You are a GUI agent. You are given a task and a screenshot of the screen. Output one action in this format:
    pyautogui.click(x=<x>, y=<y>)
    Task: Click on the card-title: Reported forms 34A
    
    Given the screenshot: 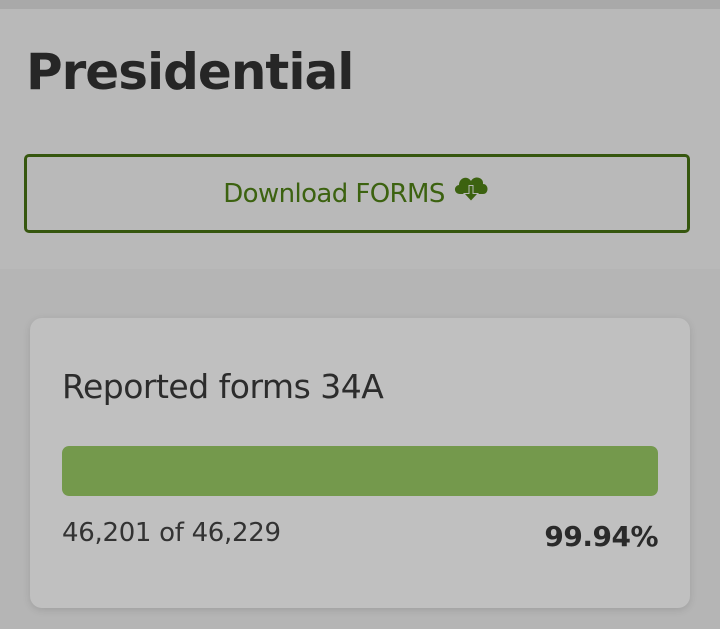 What is the action you would take?
    pyautogui.click(x=223, y=386)
    